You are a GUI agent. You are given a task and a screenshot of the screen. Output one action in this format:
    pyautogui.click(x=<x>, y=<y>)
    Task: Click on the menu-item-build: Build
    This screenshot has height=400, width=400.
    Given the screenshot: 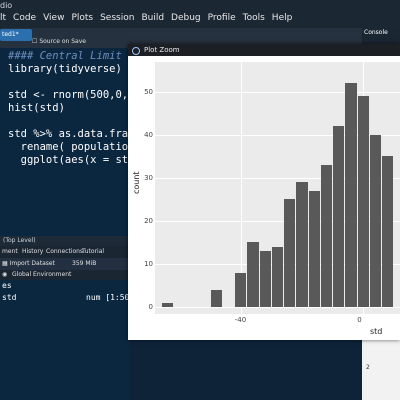 What is the action you would take?
    pyautogui.click(x=152, y=18)
    